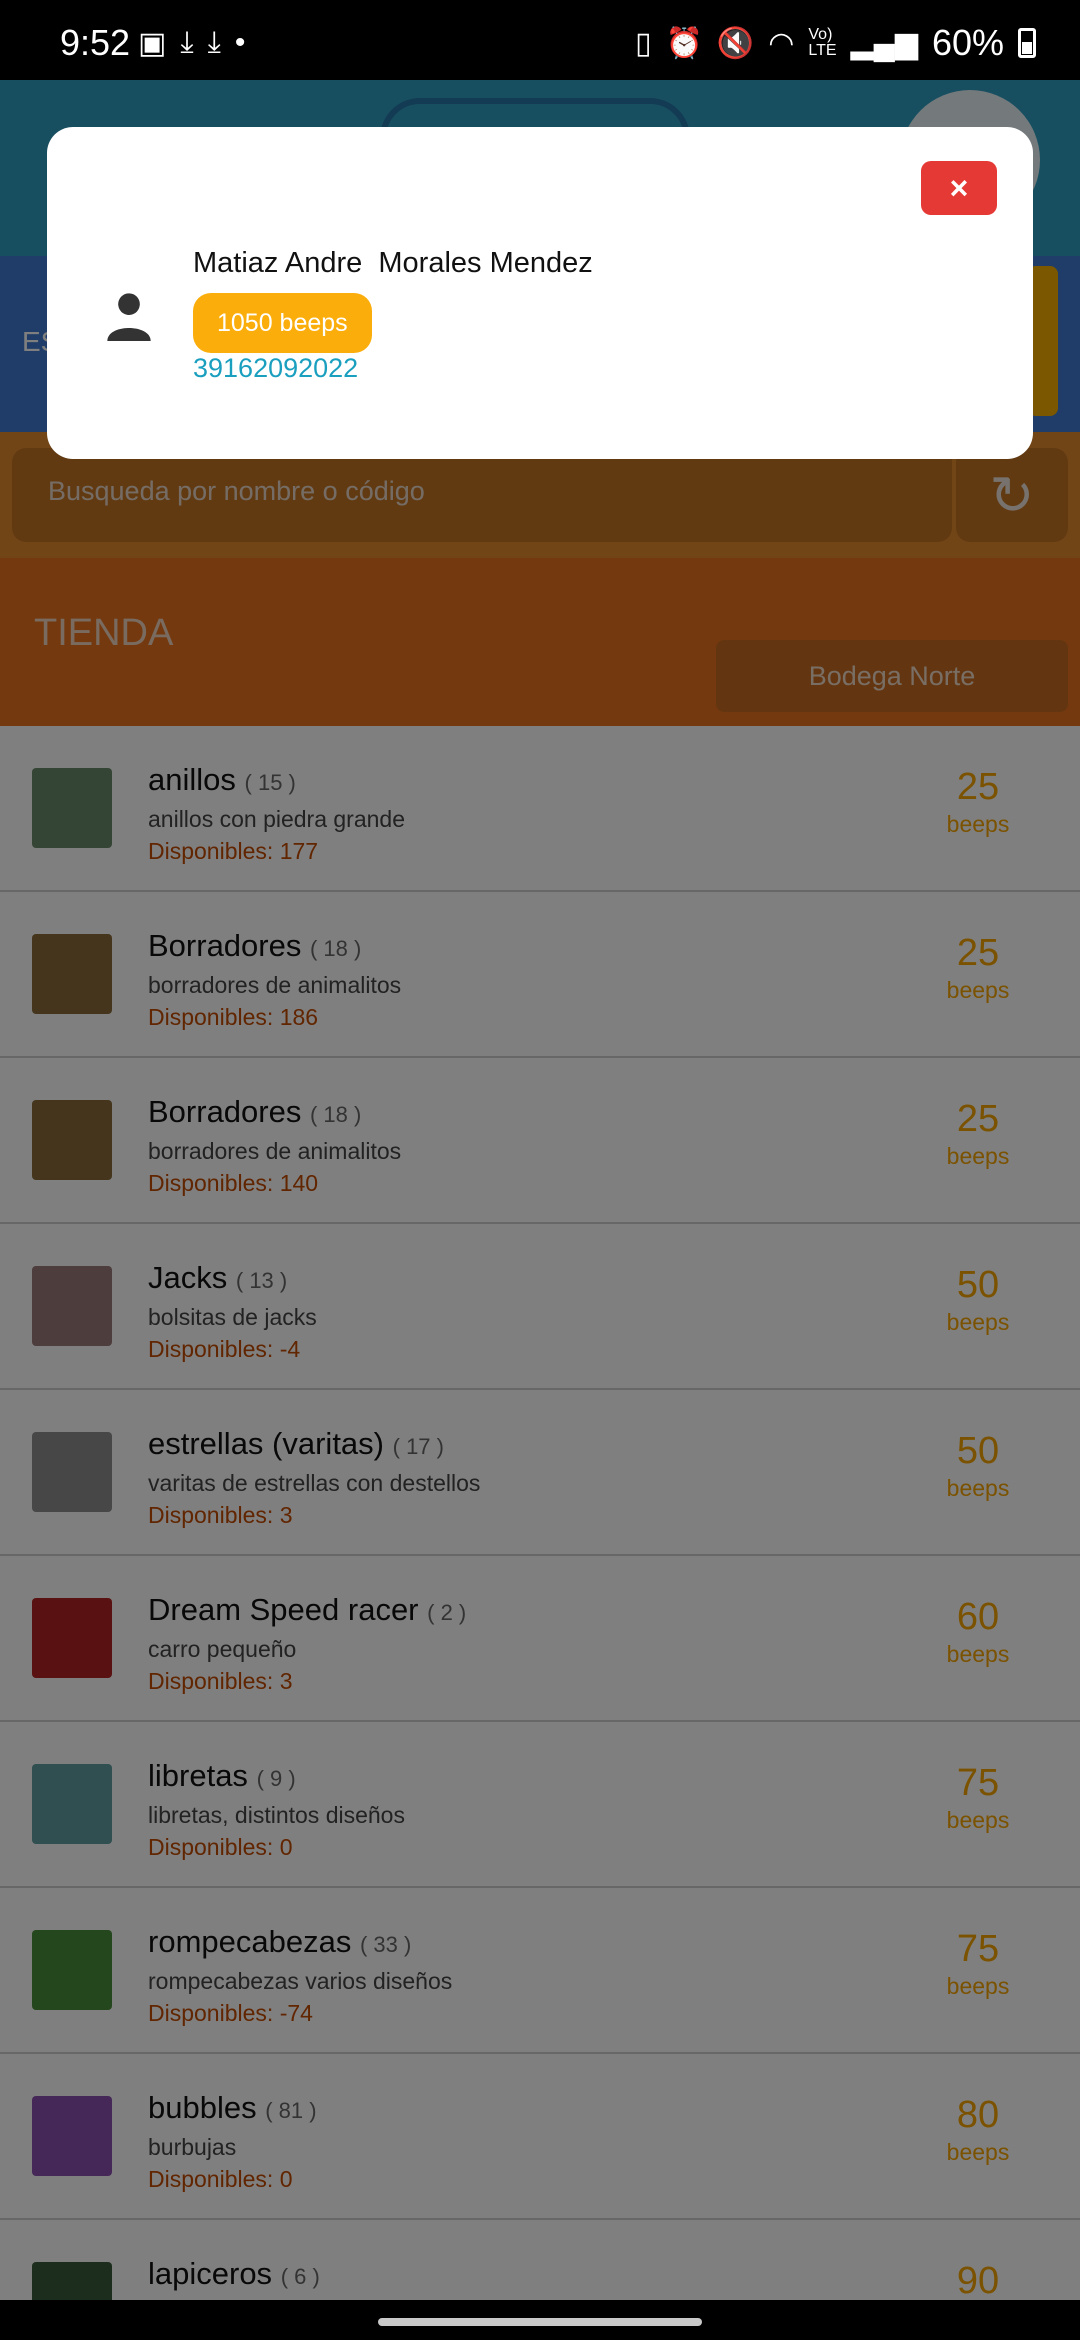 Image resolution: width=1080 pixels, height=2340 pixels. Describe the element at coordinates (282, 323) in the screenshot. I see `beeps-balance-badge: 1050 beeps` at that location.